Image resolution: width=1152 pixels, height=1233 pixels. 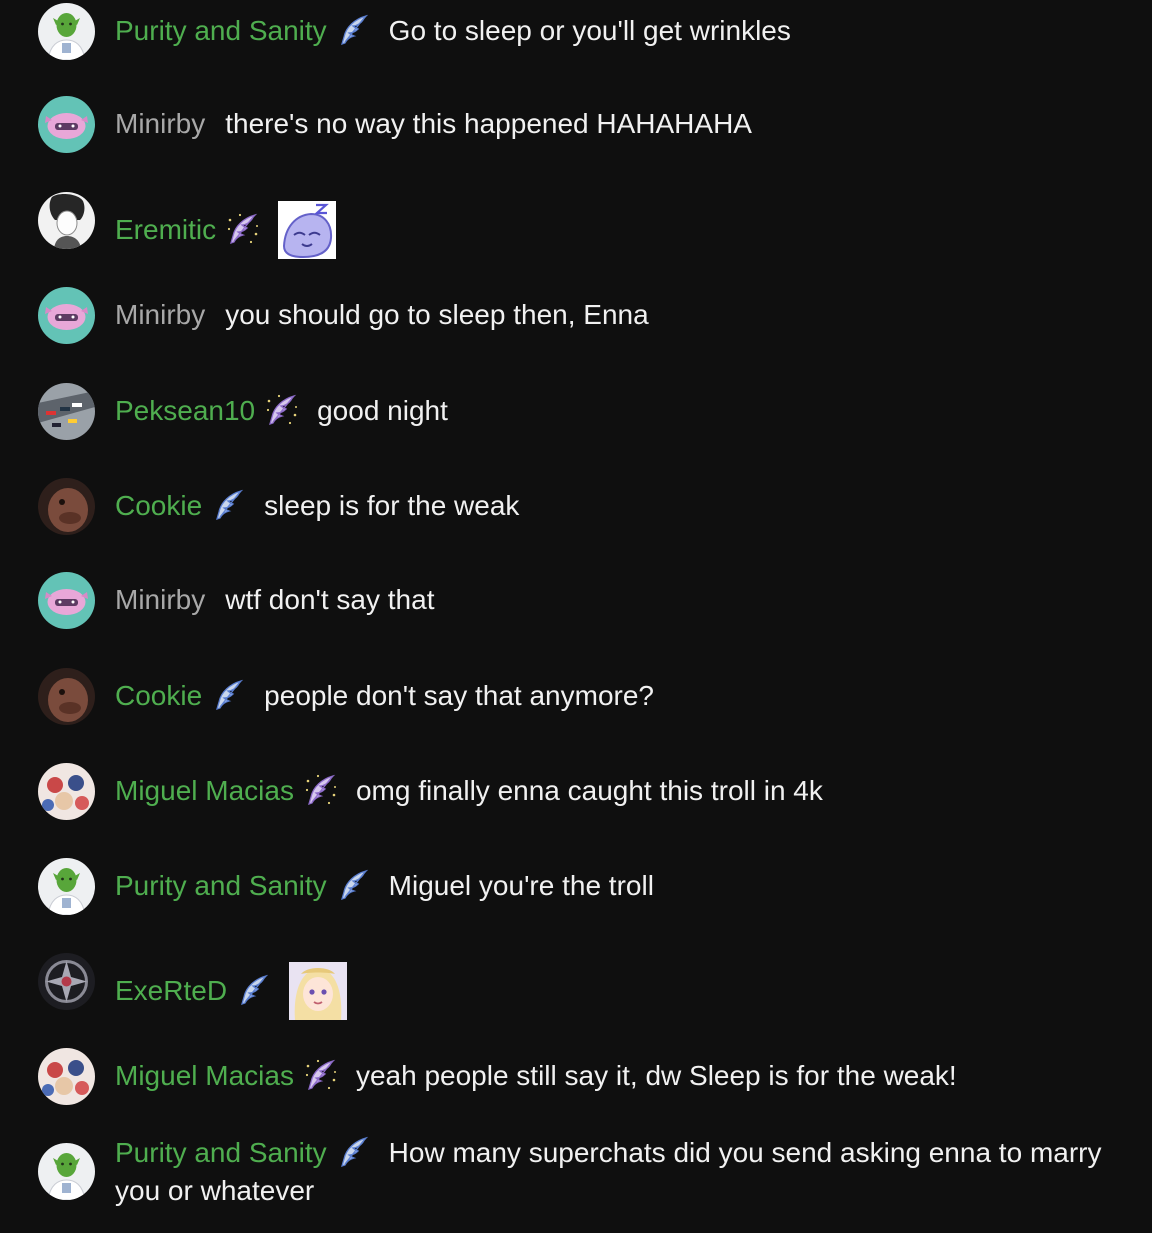 I want to click on message-text: Go to sleep or you'll get wrinkles, so click(x=589, y=30).